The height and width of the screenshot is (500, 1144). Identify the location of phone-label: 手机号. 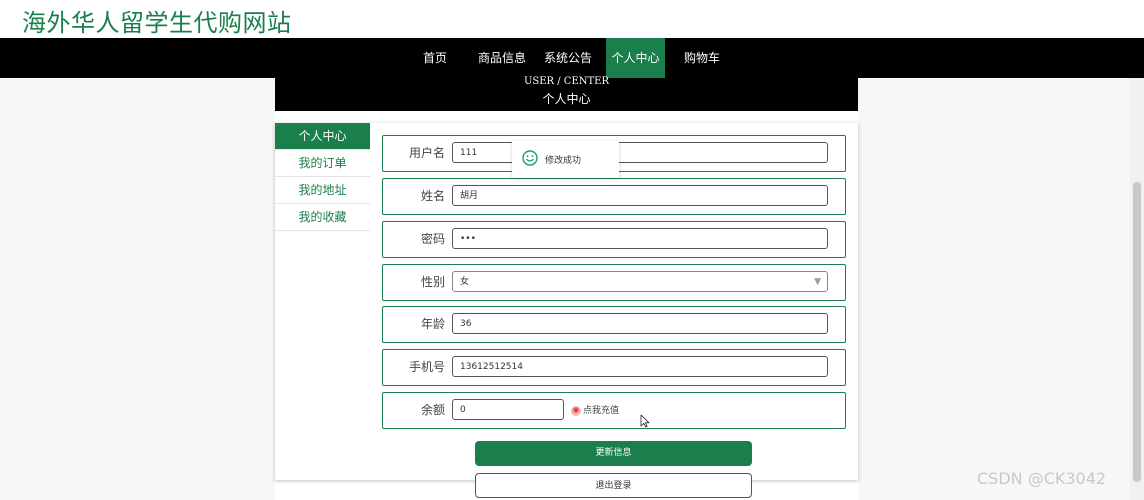
(426, 367).